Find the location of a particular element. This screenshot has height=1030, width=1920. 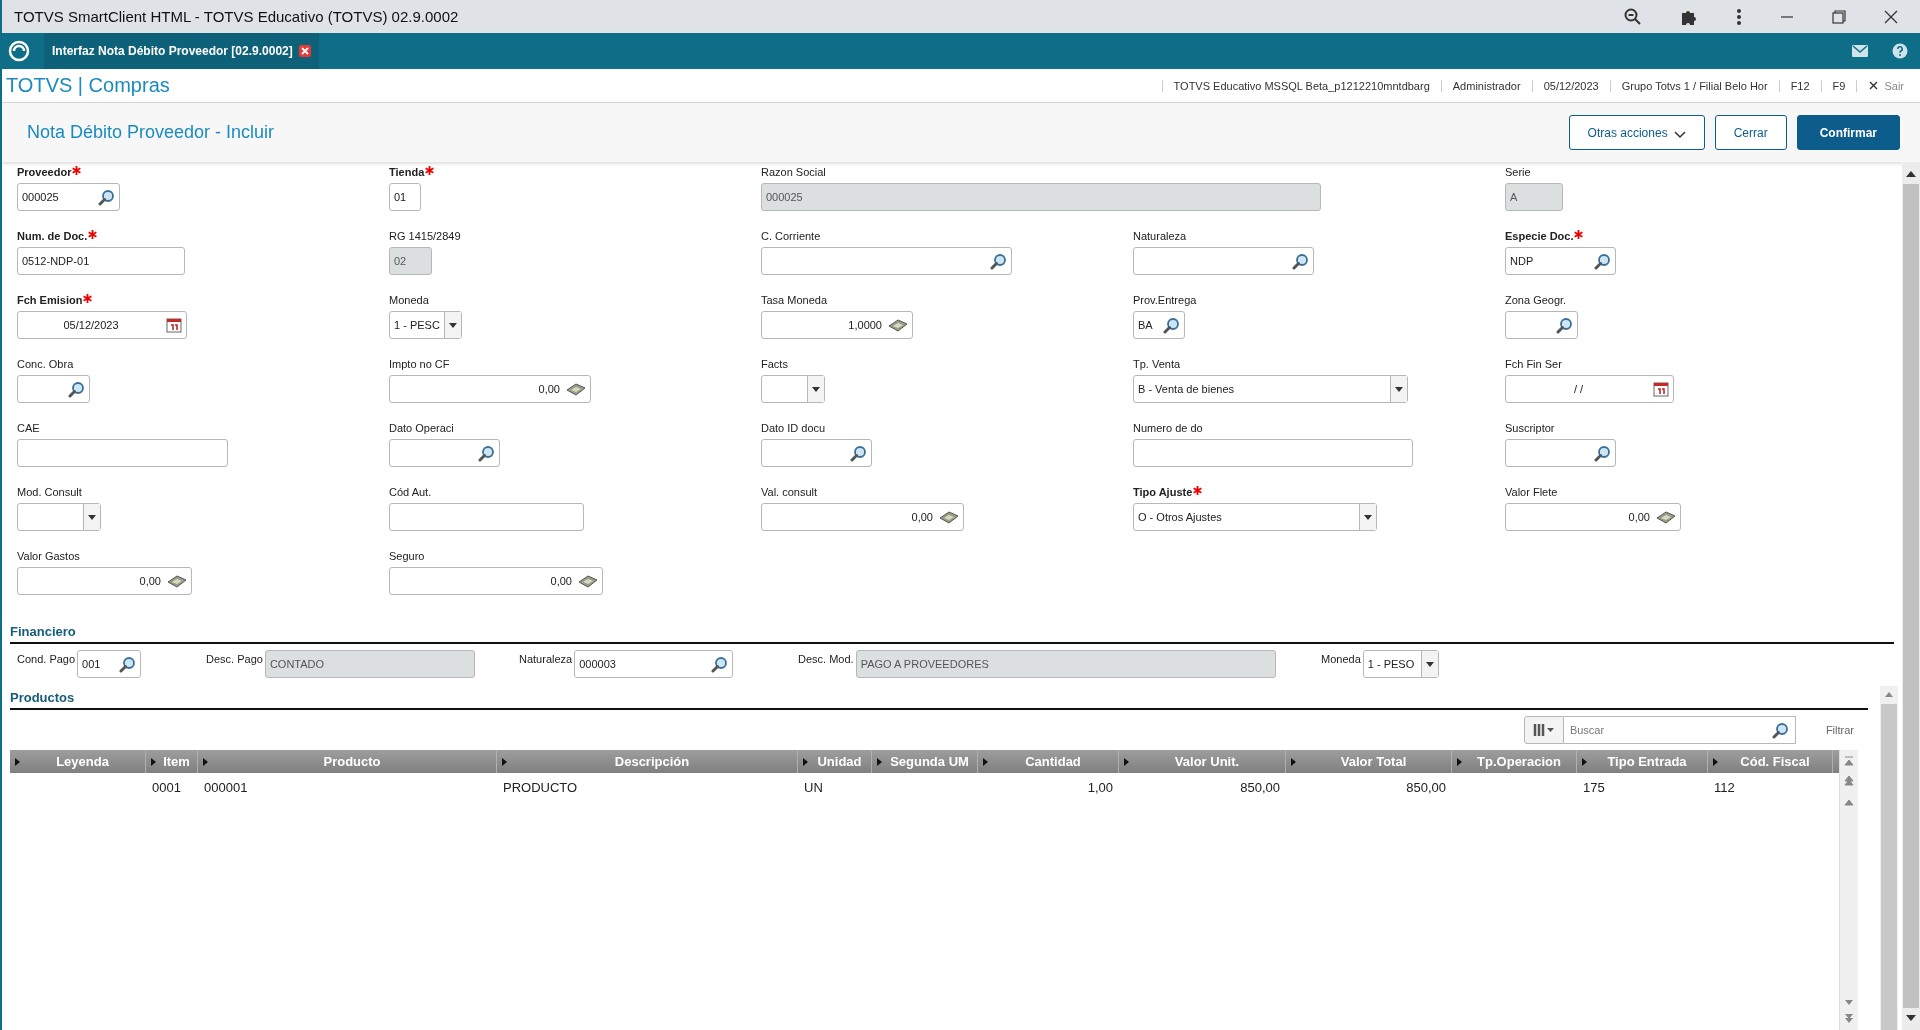

scroll-down-icon is located at coordinates (1911, 1018).